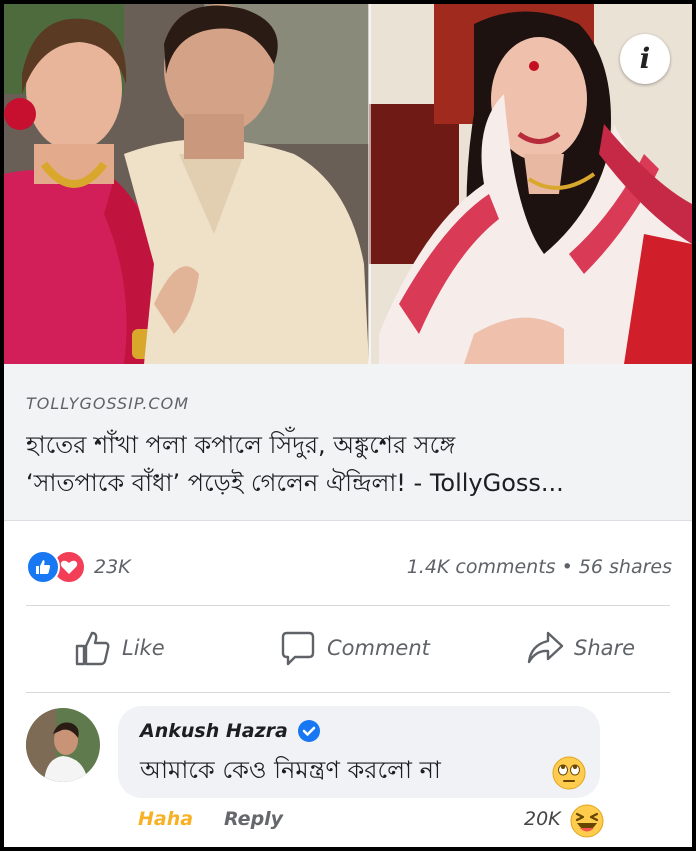 This screenshot has height=851, width=696. I want to click on share-button: Share, so click(580, 648).